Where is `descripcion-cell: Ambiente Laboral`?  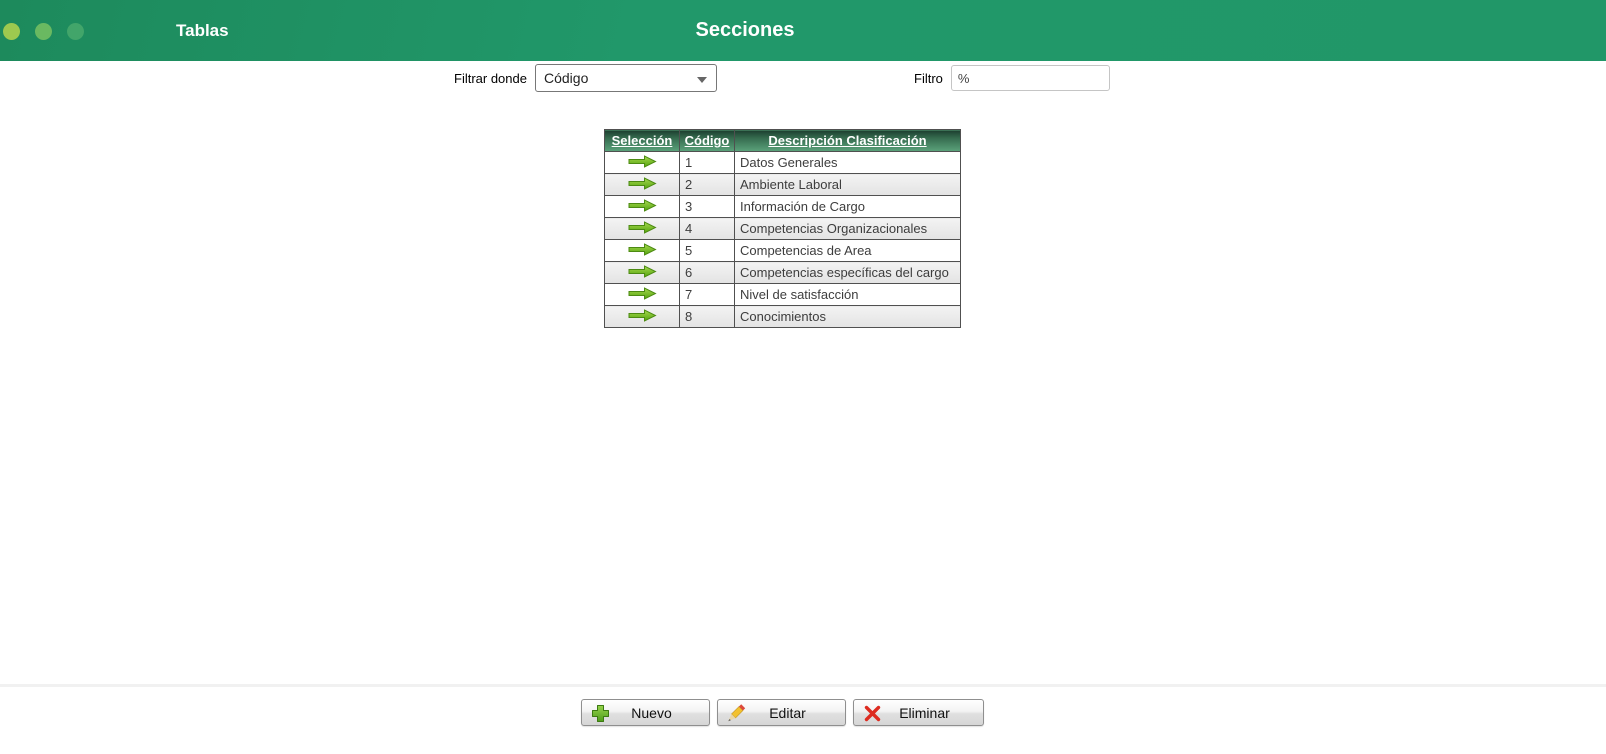
descripcion-cell: Ambiente Laboral is located at coordinates (847, 184).